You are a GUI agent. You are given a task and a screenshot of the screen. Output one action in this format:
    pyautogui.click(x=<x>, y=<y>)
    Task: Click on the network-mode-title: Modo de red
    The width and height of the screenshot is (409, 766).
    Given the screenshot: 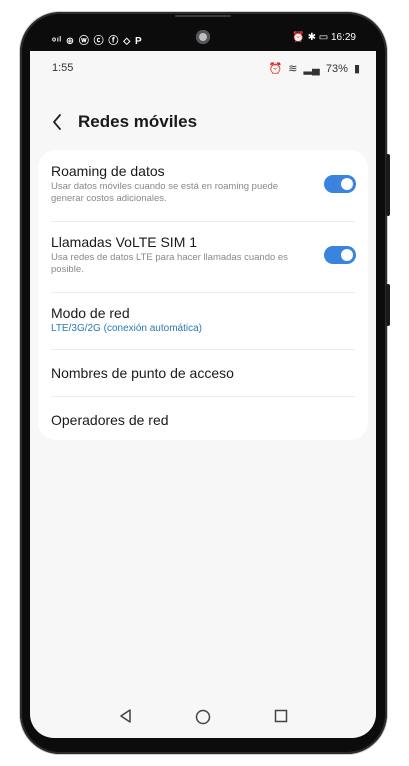 What is the action you would take?
    pyautogui.click(x=90, y=313)
    